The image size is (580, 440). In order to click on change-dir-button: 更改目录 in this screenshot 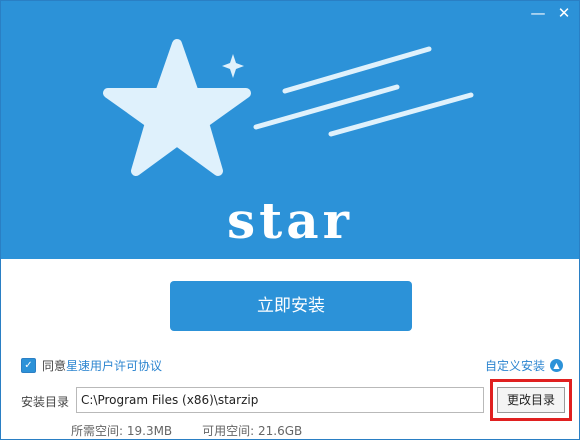, I will do `click(531, 400)`.